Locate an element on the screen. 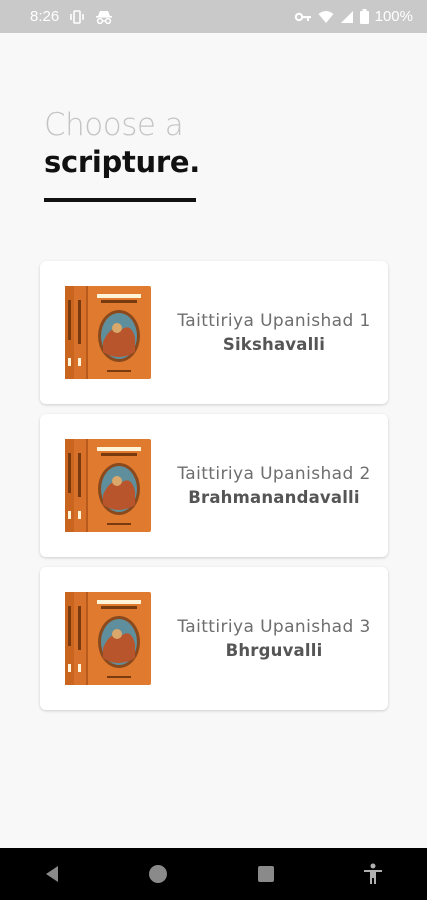  back-icon is located at coordinates (52, 874).